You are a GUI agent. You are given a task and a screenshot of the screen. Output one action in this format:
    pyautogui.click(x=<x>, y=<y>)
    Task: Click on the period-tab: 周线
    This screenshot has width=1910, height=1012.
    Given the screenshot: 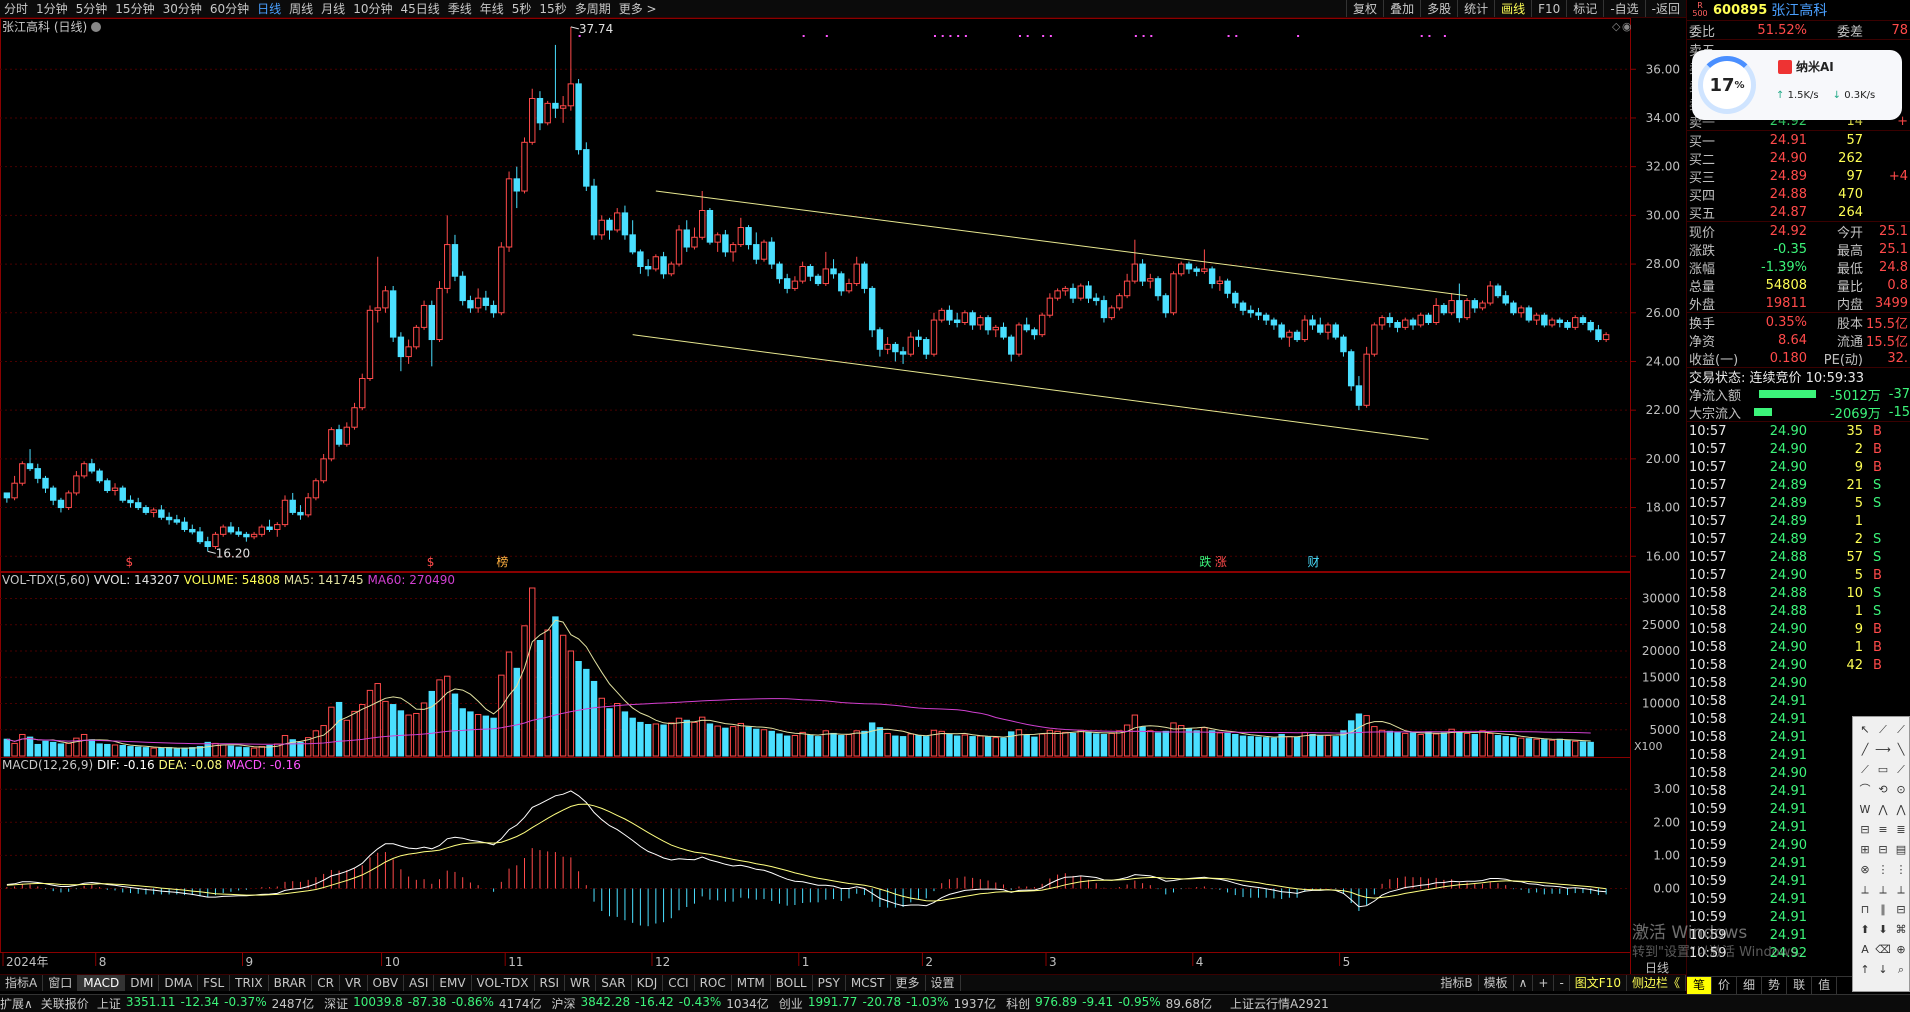 What is the action you would take?
    pyautogui.click(x=301, y=8)
    